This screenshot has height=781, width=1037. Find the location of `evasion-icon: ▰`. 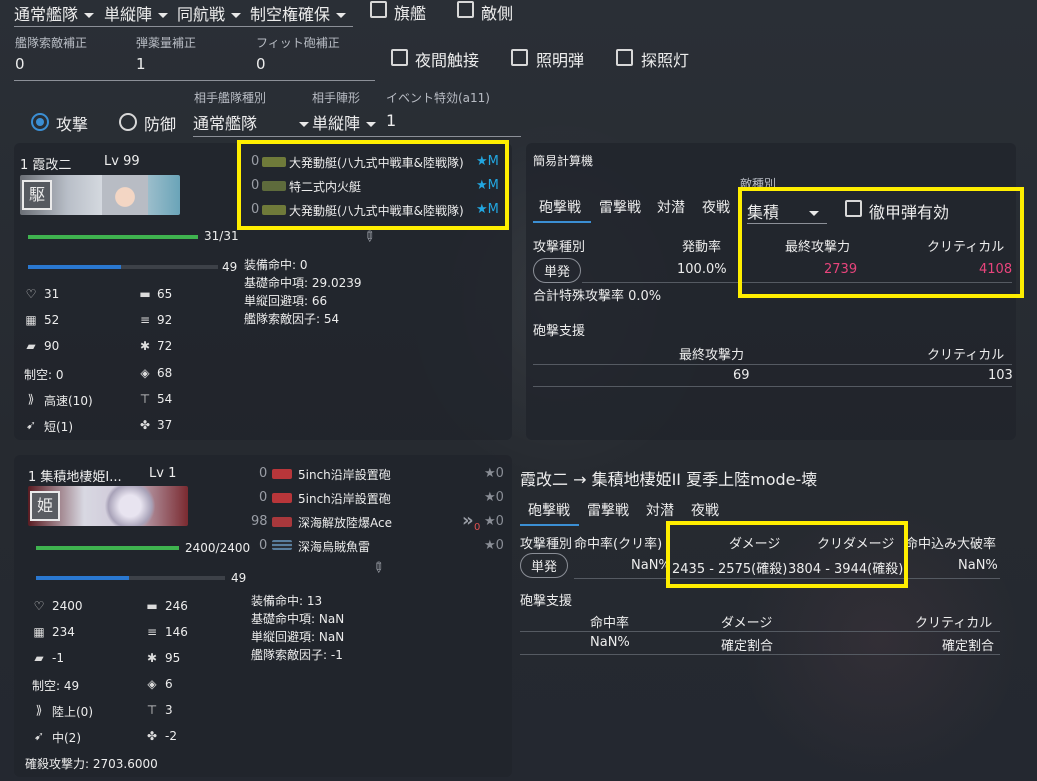

evasion-icon: ▰ is located at coordinates (31, 346).